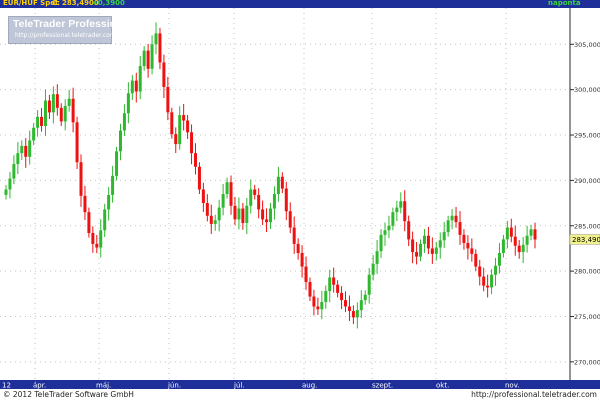  What do you see at coordinates (382, 386) in the screenshot?
I see `x-tick-label: szept.` at bounding box center [382, 386].